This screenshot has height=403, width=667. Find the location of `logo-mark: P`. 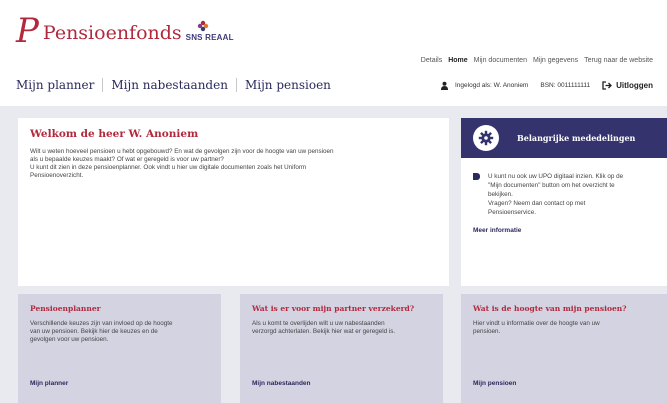

logo-mark: P is located at coordinates (27, 31).